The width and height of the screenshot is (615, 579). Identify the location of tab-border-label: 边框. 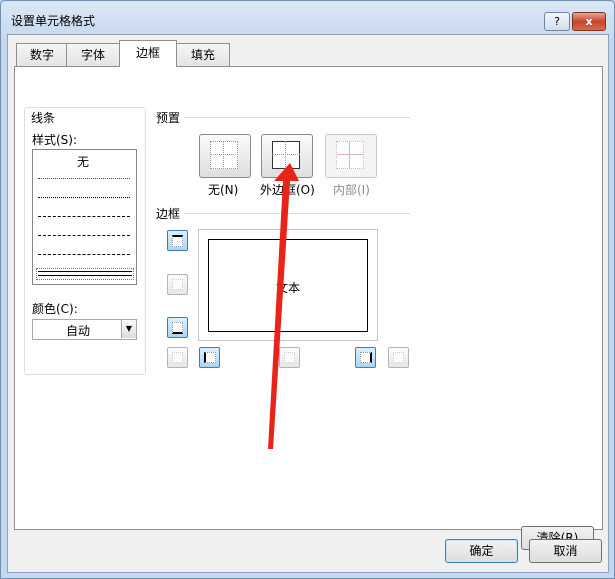
(147, 53).